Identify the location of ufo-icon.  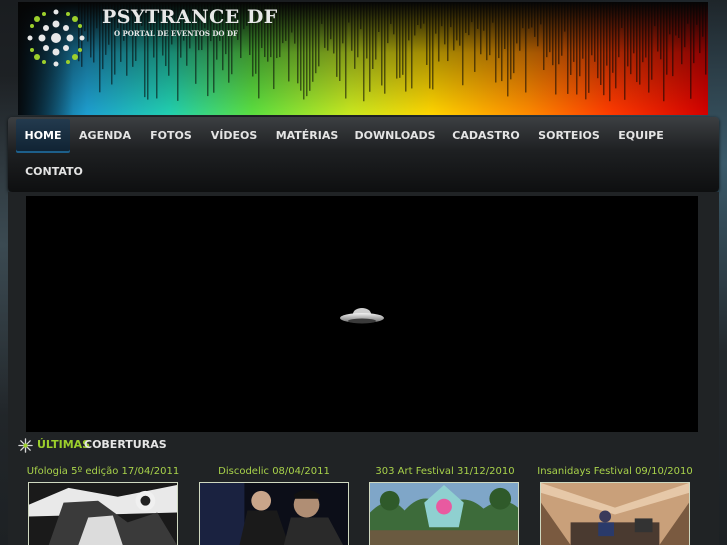
(362, 316).